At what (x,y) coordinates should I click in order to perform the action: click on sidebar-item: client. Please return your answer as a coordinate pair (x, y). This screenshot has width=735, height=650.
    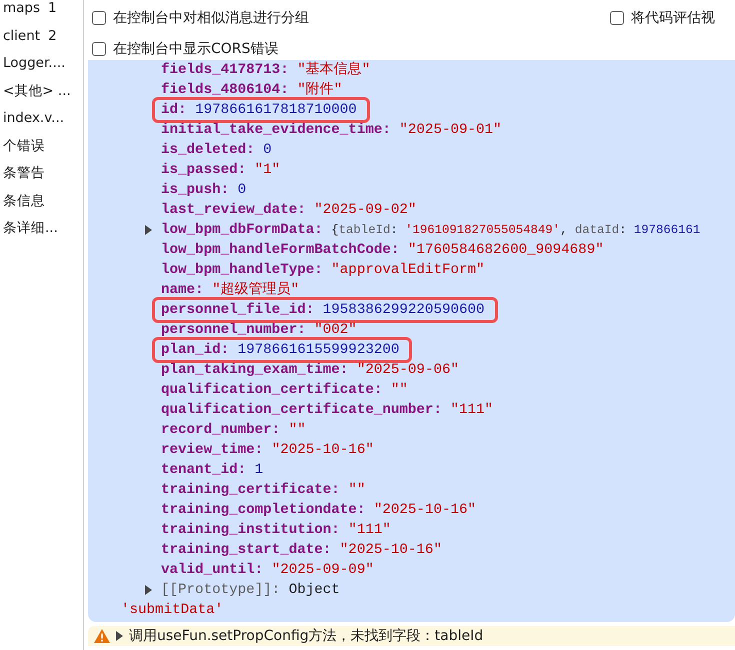
    Looking at the image, I should click on (21, 36).